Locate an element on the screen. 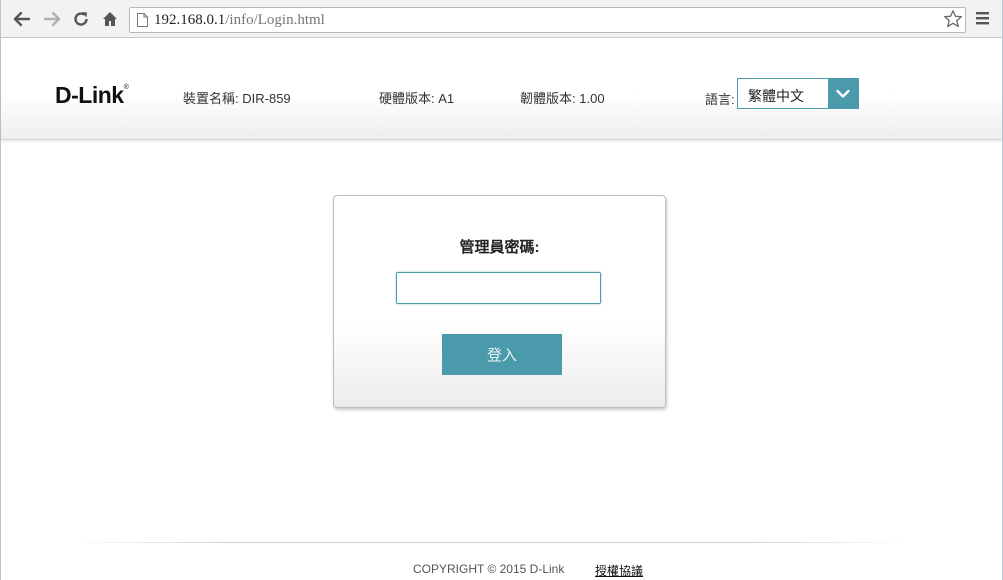  firmware-version-label: 韌體版本: is located at coordinates (548, 98).